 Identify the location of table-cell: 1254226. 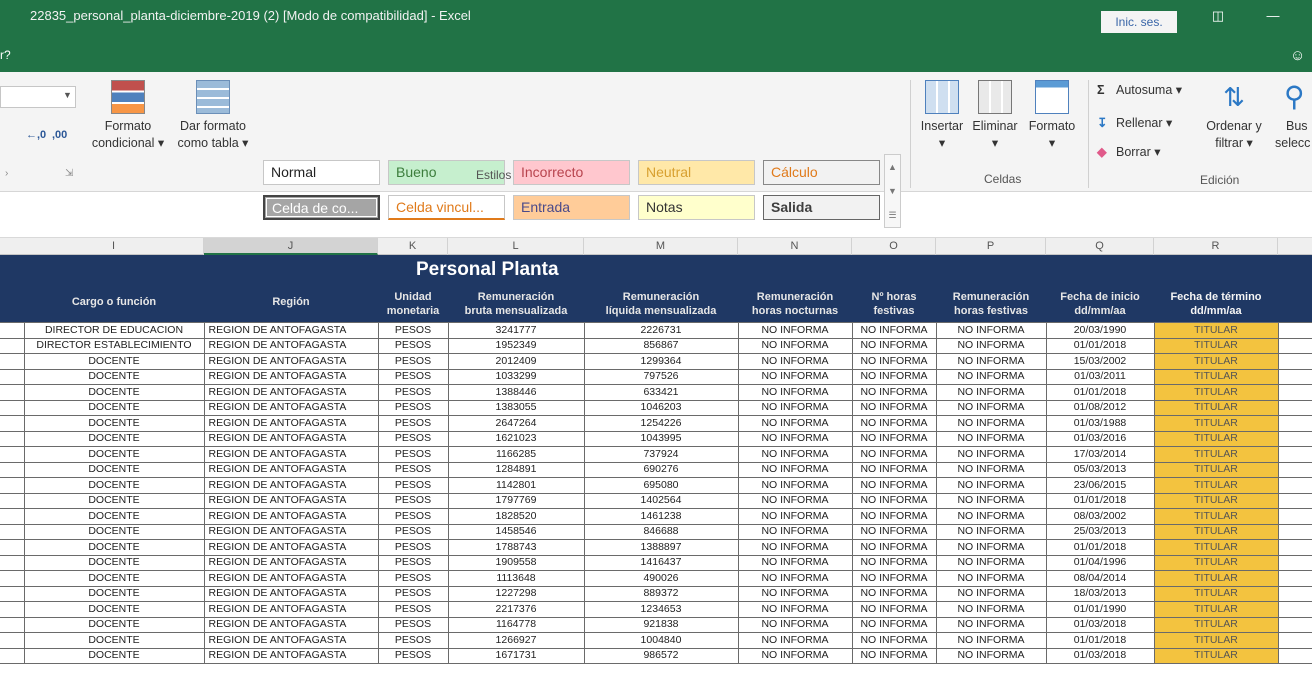
(661, 423).